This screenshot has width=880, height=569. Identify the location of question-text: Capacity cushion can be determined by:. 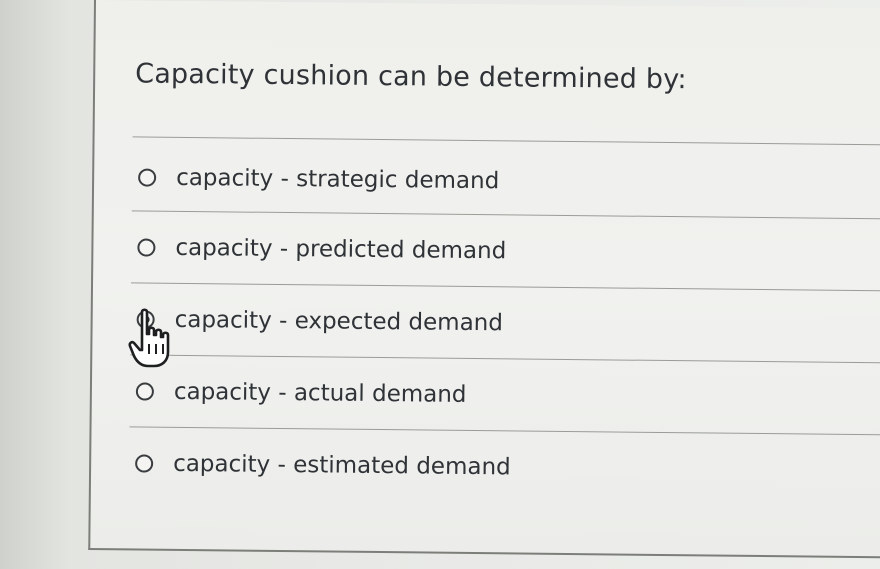
(411, 77).